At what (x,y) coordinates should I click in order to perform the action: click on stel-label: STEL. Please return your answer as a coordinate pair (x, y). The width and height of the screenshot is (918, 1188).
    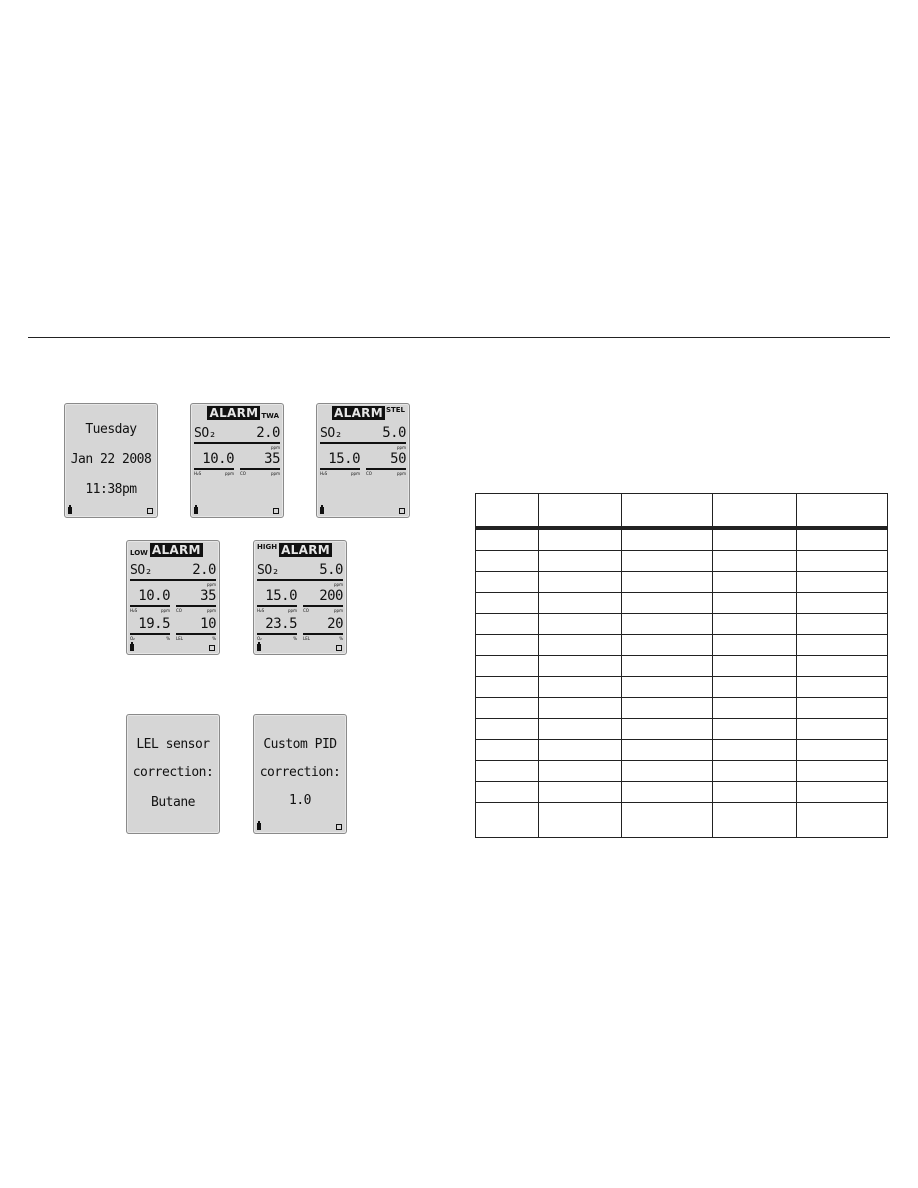
    Looking at the image, I should click on (395, 410).